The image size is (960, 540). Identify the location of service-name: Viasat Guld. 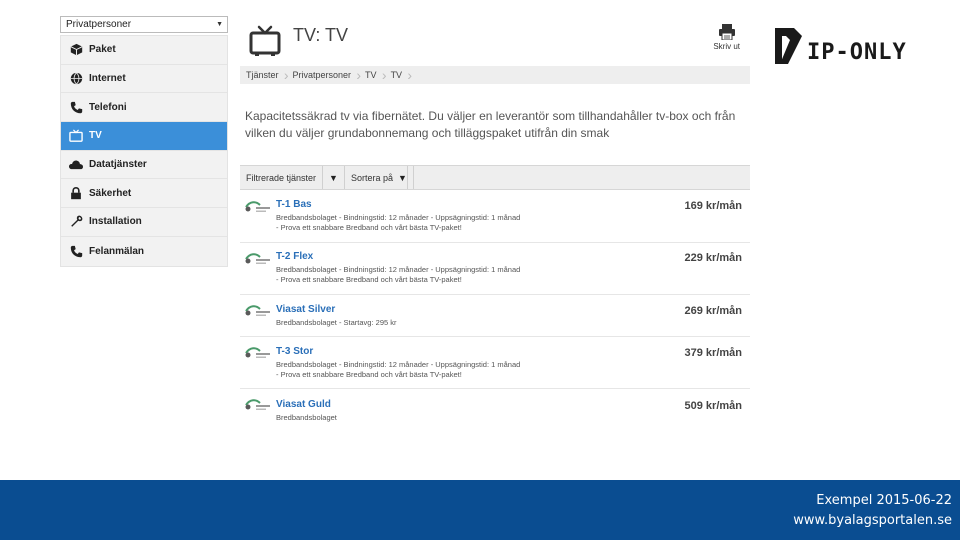
(303, 404).